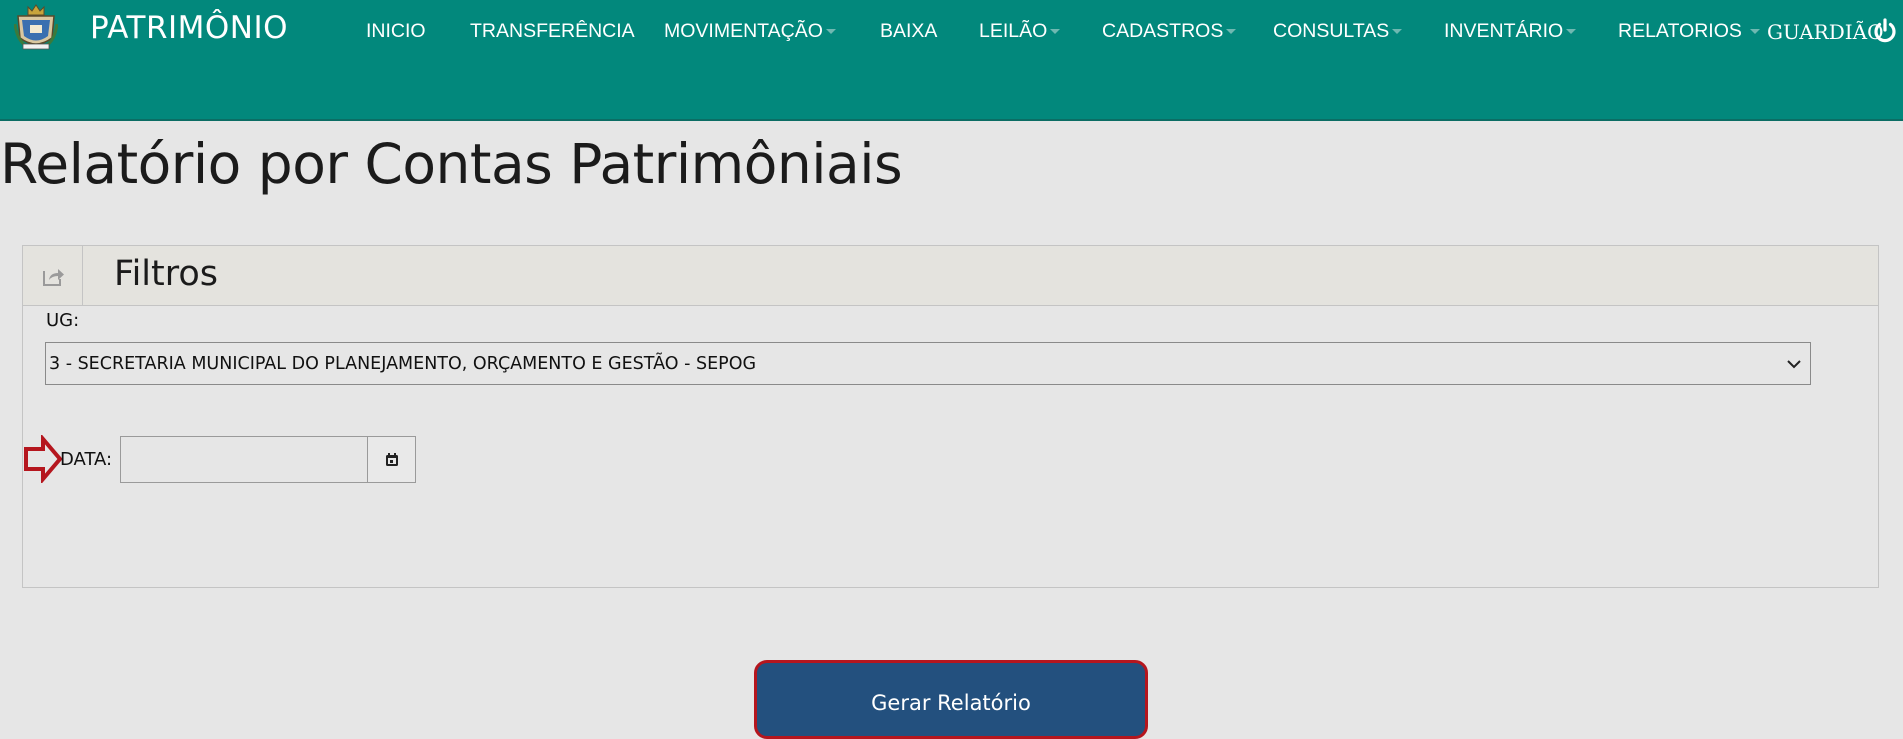 The image size is (1903, 739). I want to click on page-title: Relatório por Contas Patrimôniais, so click(451, 164).